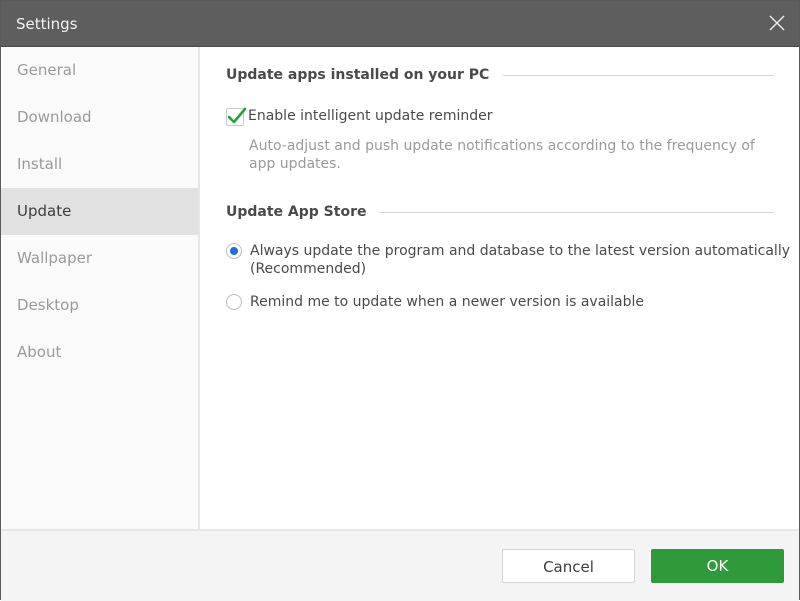  What do you see at coordinates (47, 24) in the screenshot?
I see `window-title: Settings` at bounding box center [47, 24].